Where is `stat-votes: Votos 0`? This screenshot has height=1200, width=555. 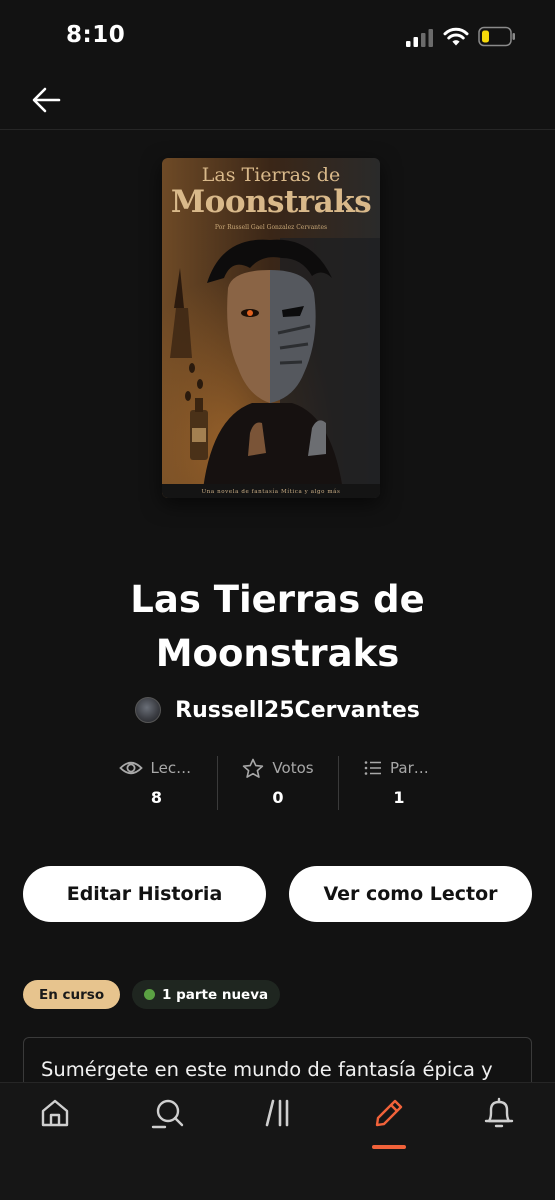
stat-votes: Votos 0 is located at coordinates (277, 783).